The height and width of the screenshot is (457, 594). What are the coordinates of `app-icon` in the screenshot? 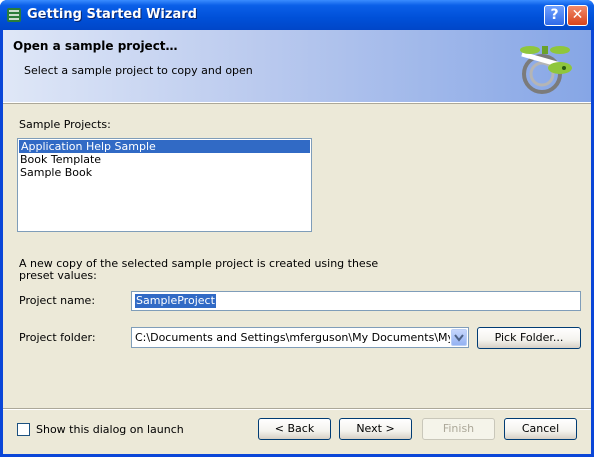 It's located at (14, 15).